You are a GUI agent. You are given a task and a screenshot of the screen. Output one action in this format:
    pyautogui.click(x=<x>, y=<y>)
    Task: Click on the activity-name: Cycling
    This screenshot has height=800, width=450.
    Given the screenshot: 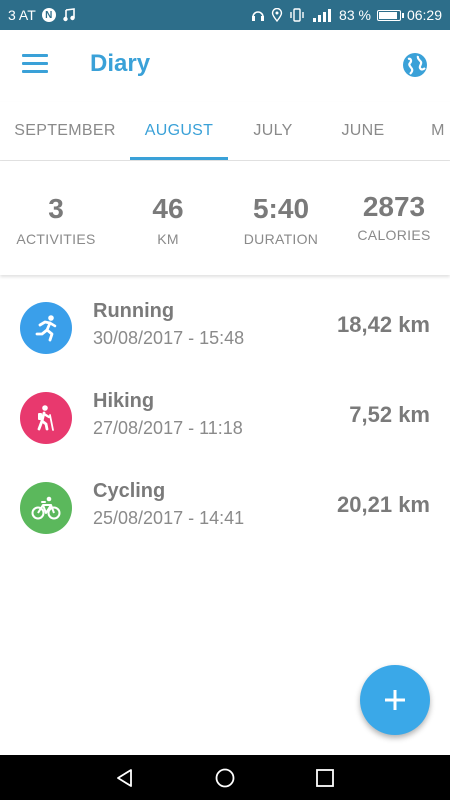 What is the action you would take?
    pyautogui.click(x=129, y=491)
    